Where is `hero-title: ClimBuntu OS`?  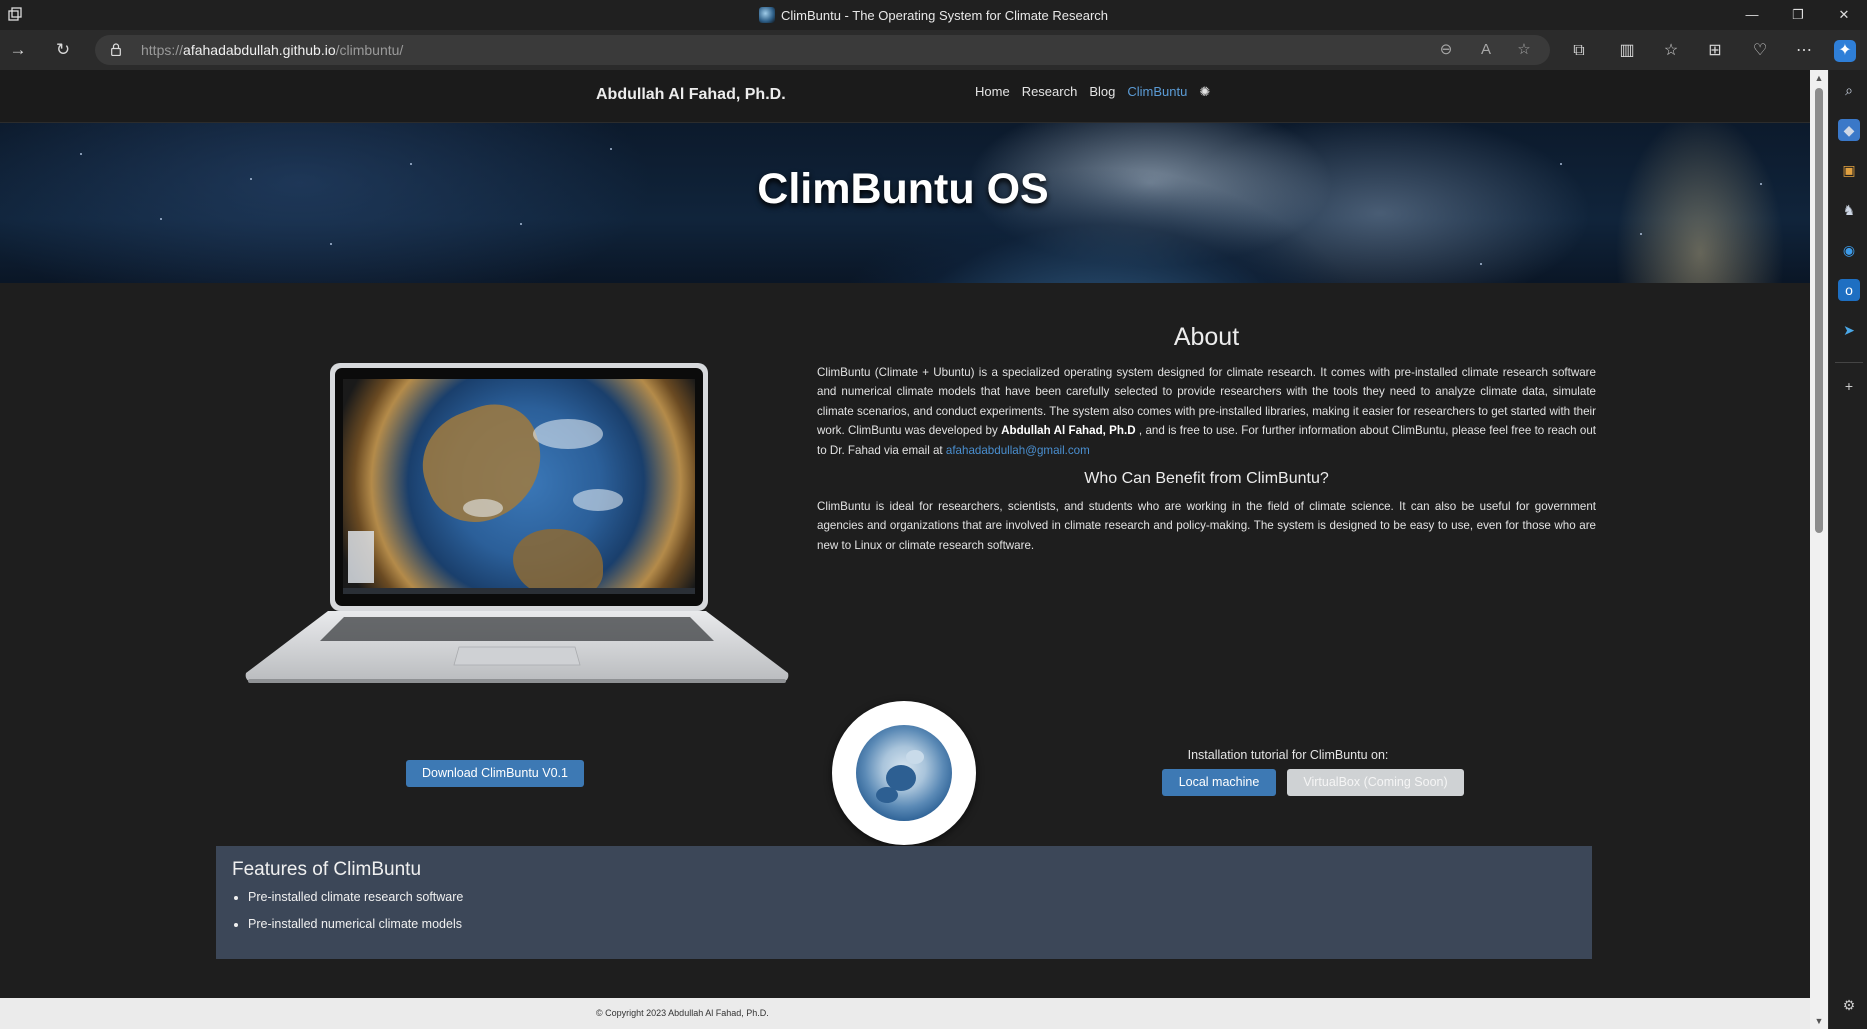
hero-title: ClimBuntu OS is located at coordinates (903, 189).